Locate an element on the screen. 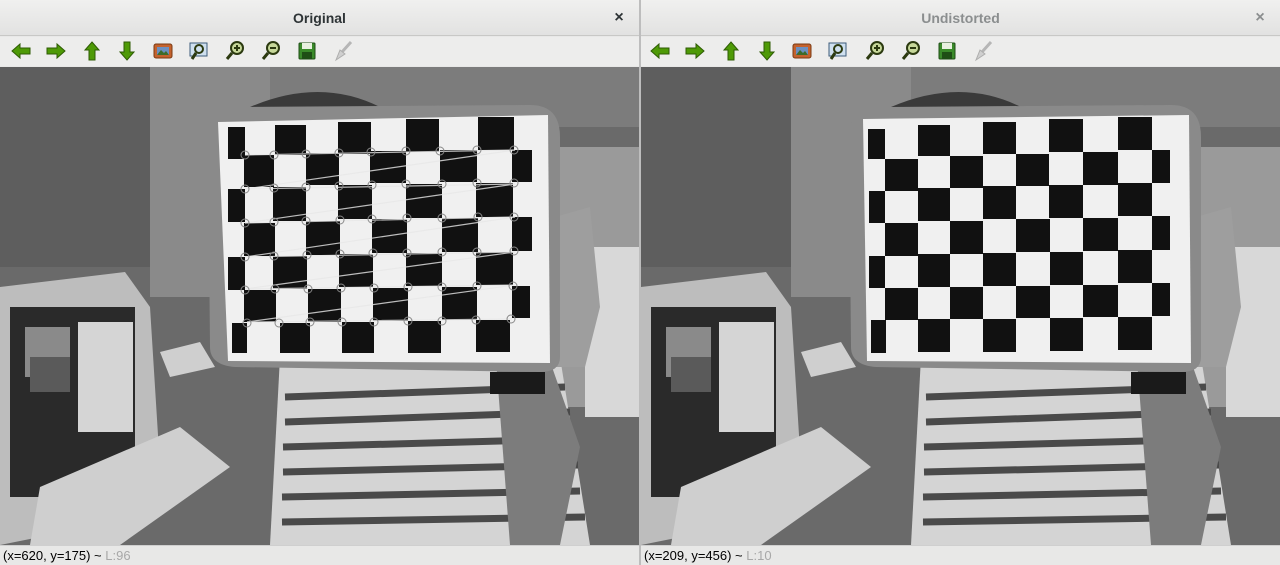  titlebar: Undistorted × is located at coordinates (960, 18).